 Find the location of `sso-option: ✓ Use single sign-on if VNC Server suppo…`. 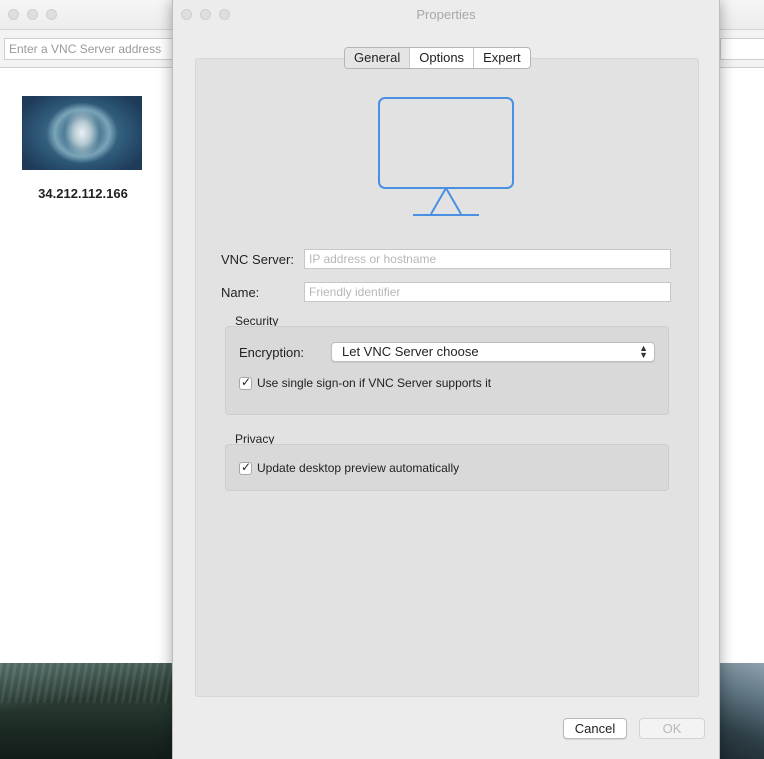

sso-option: ✓ Use single sign-on if VNC Server suppo… is located at coordinates (365, 382).